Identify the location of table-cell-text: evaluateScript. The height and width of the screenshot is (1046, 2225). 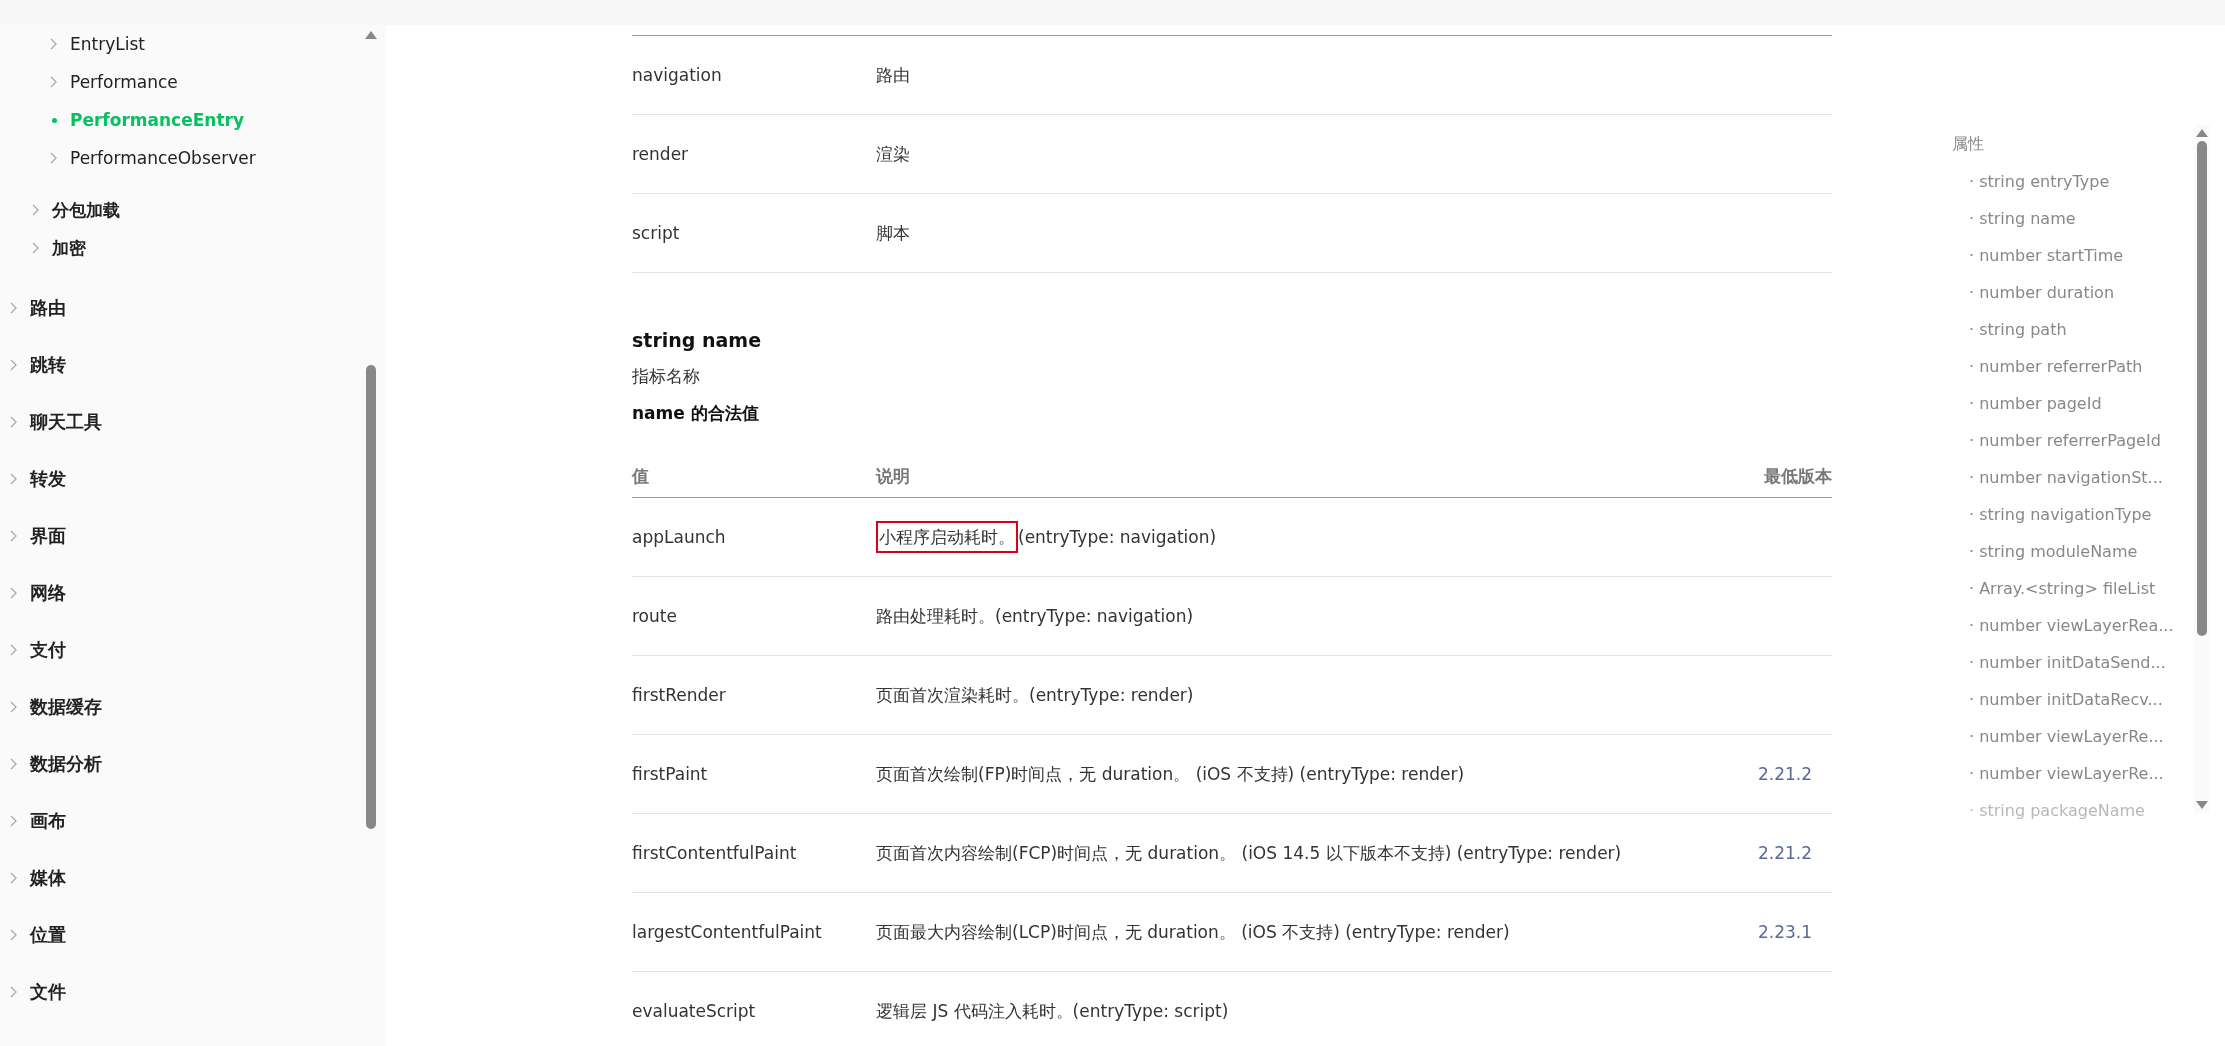
(694, 1011).